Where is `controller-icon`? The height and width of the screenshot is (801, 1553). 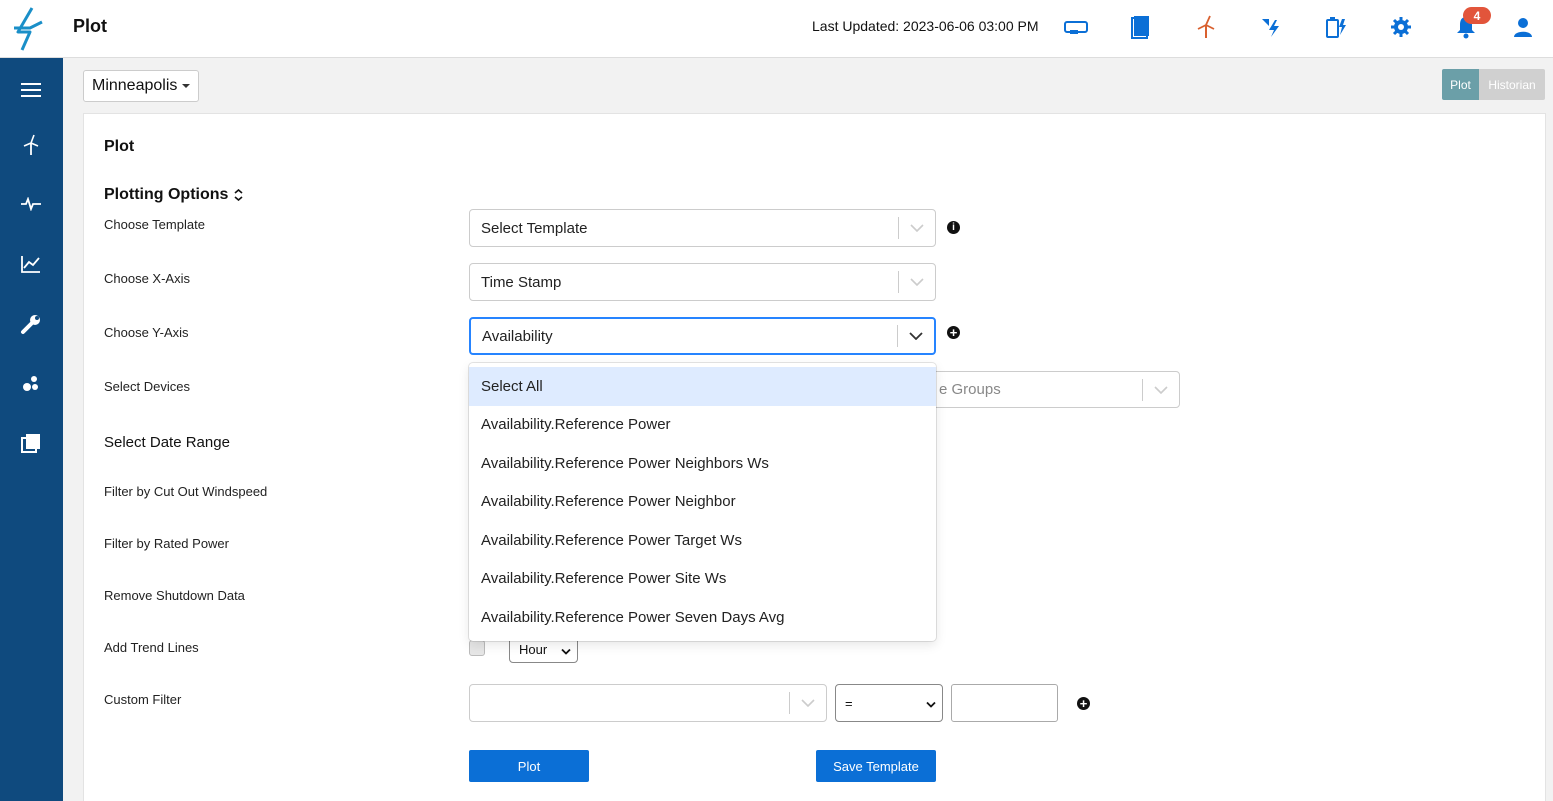 controller-icon is located at coordinates (1076, 27).